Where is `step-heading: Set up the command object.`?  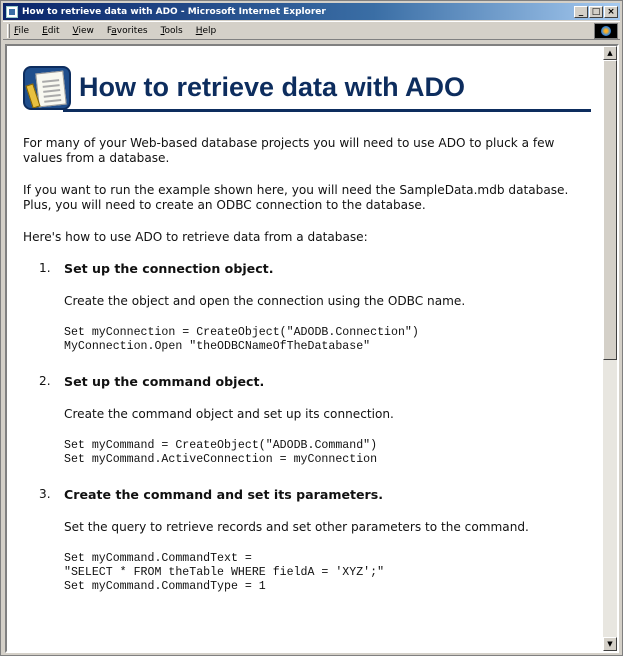 step-heading: Set up the command object. is located at coordinates (164, 381).